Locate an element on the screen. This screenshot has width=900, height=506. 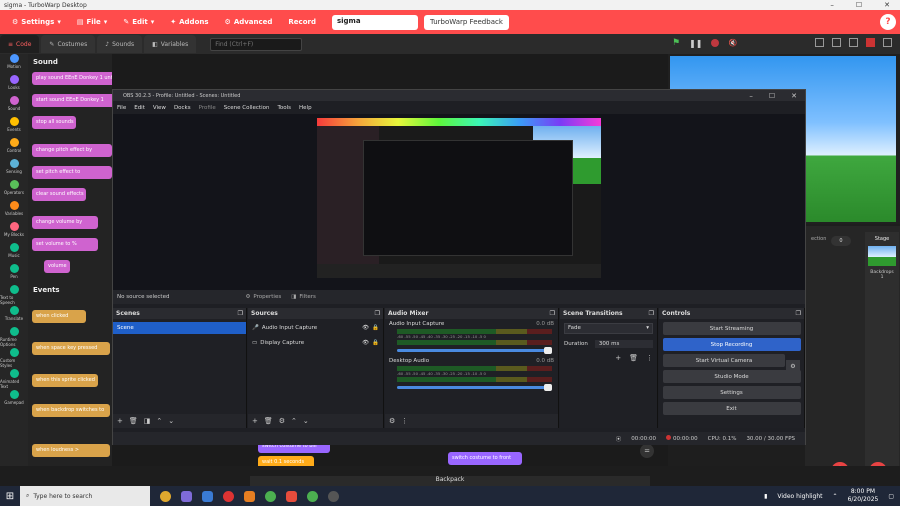
source-item: ▭ Display Capture 👁 🔒 is located at coordinates (315, 343).